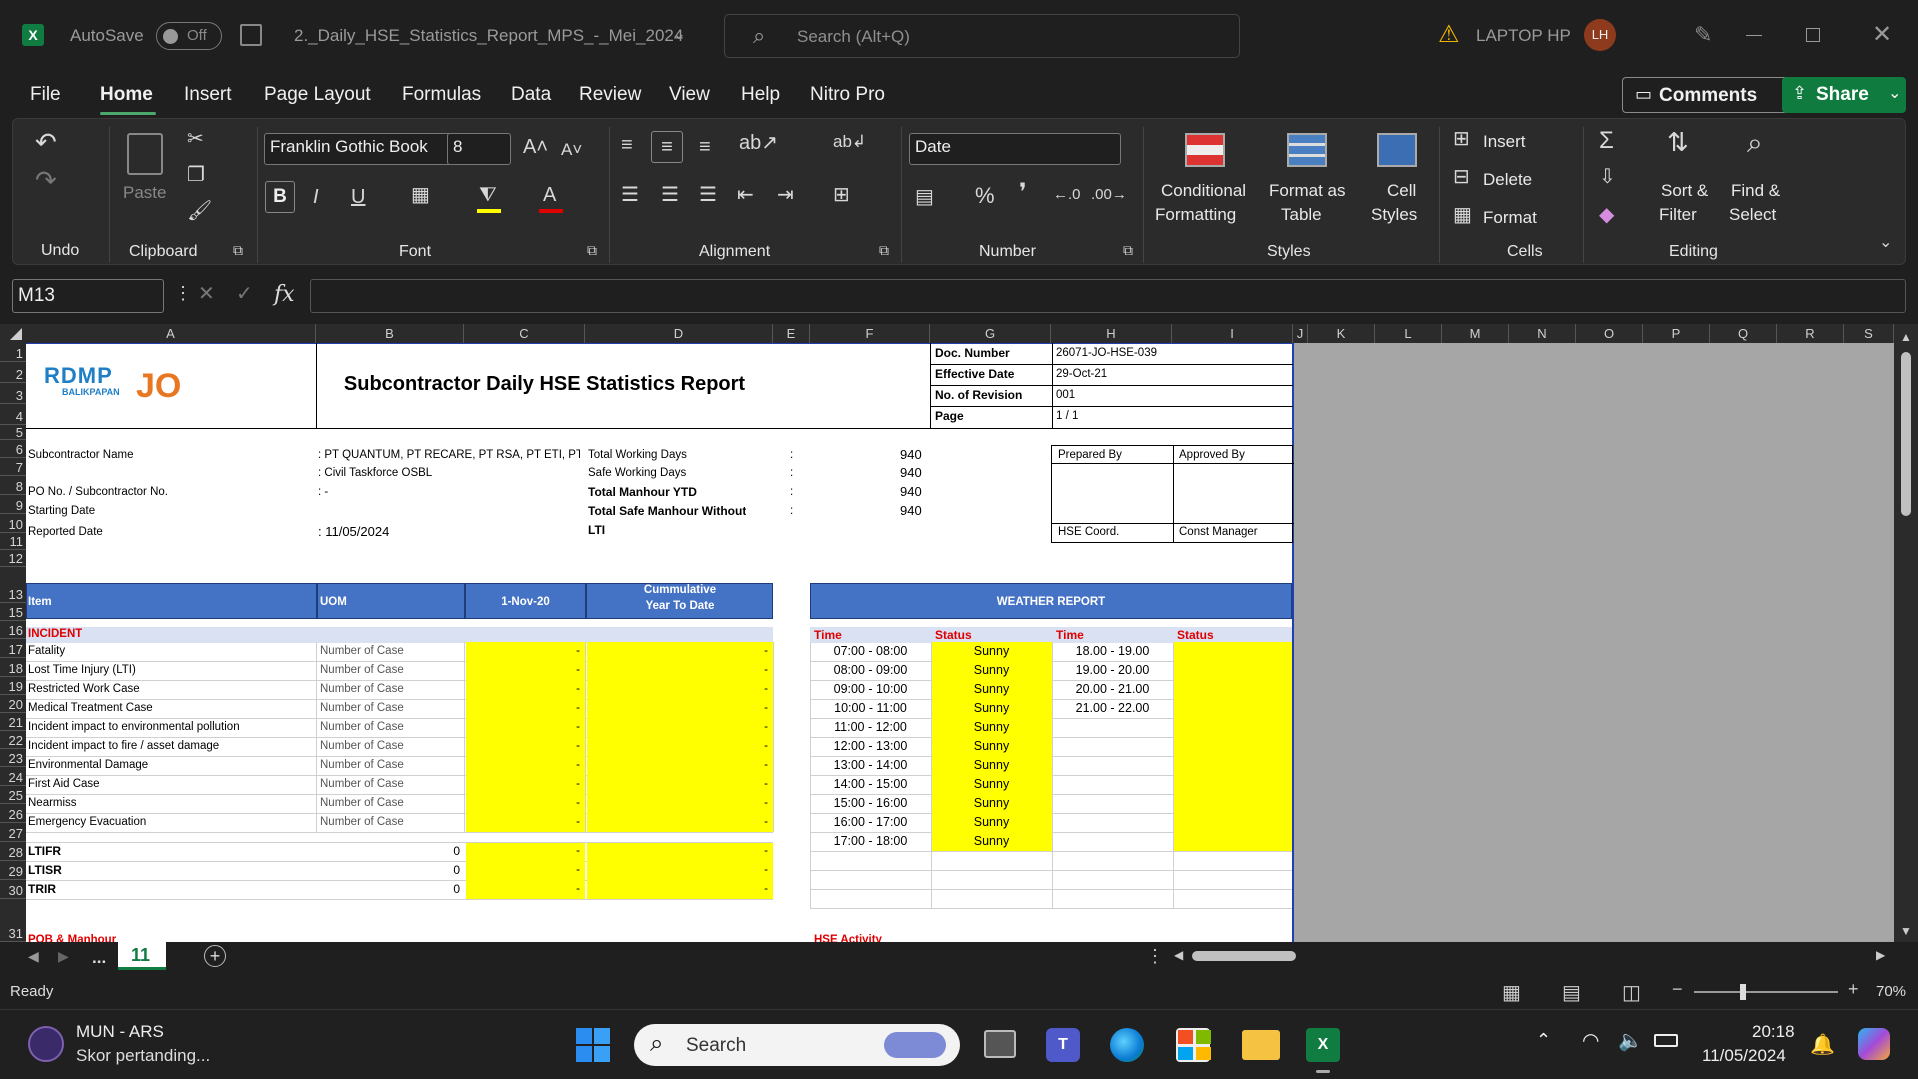 This screenshot has width=1918, height=1079. Describe the element at coordinates (1755, 143) in the screenshot. I see `find-select-icon: ⌕` at that location.